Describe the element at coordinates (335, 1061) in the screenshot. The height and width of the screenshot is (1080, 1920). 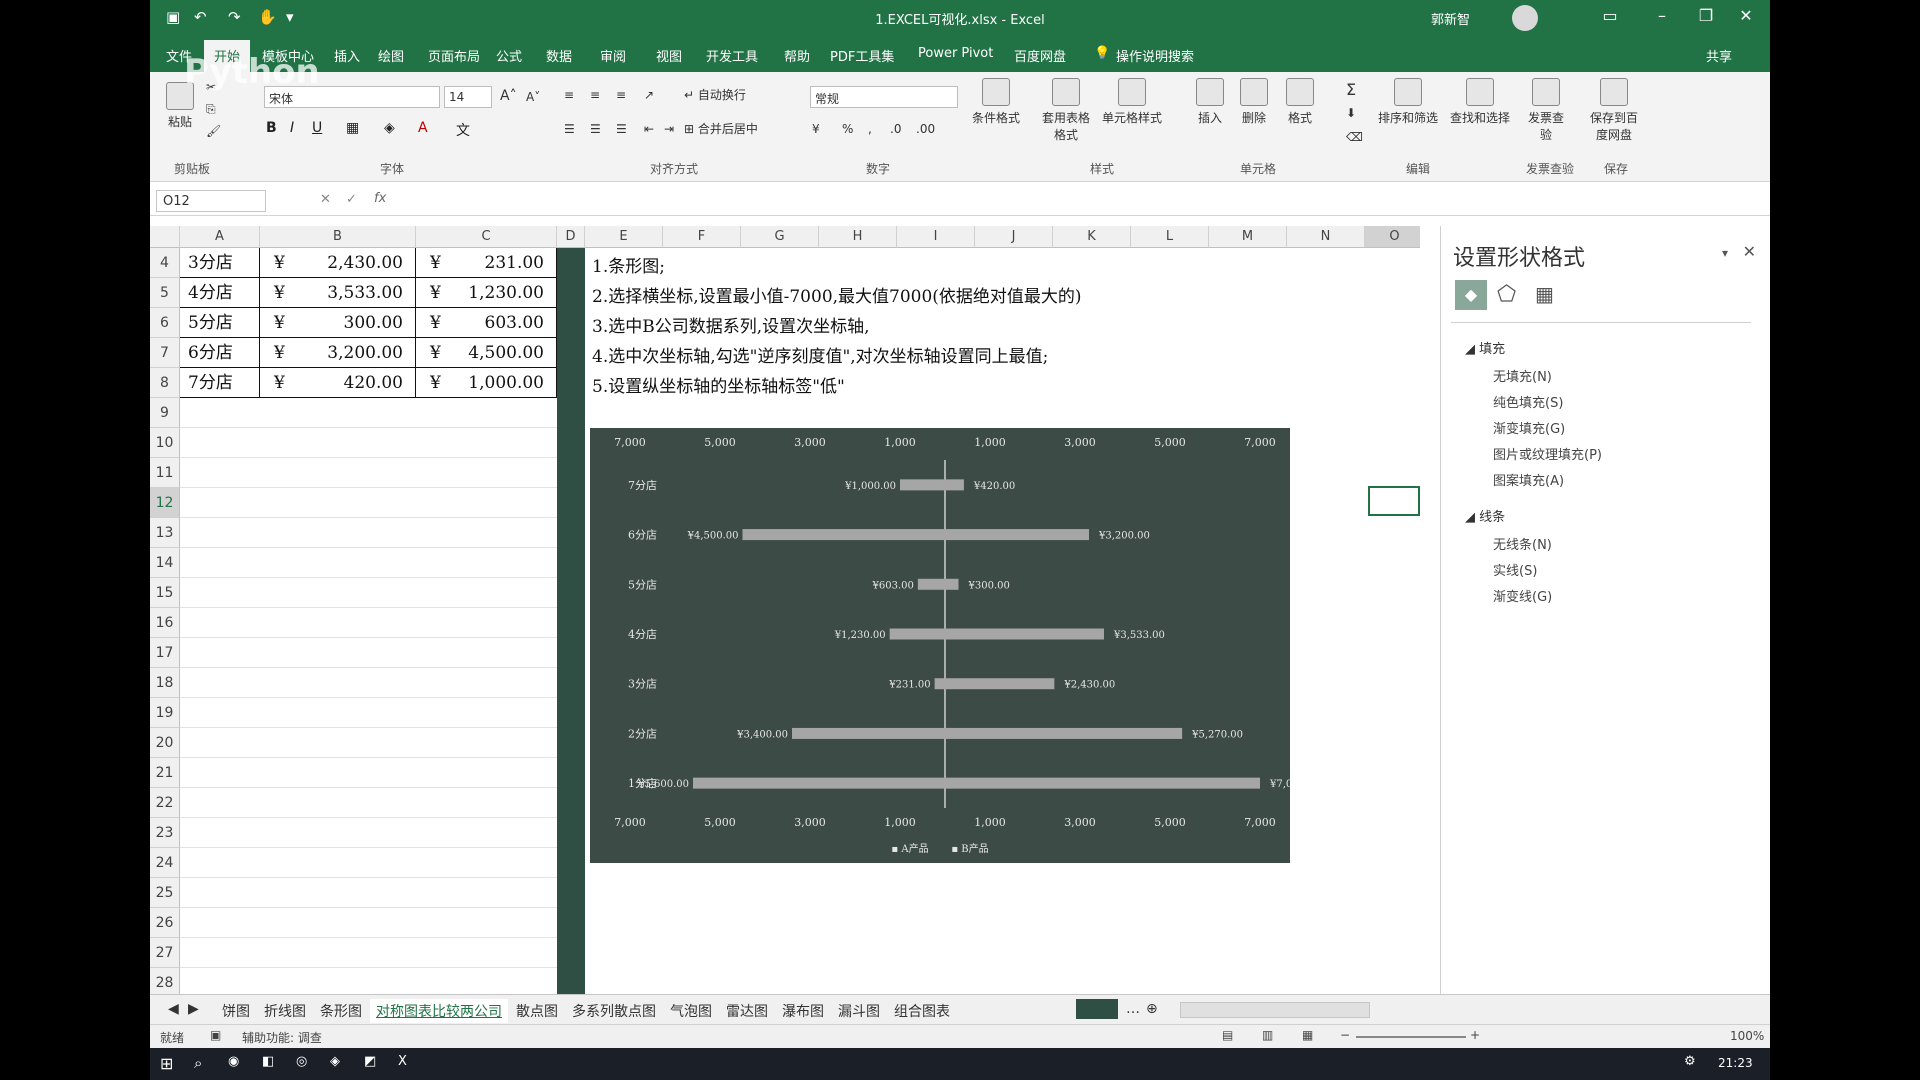
I see `taskbar-app-icon: ◈` at that location.